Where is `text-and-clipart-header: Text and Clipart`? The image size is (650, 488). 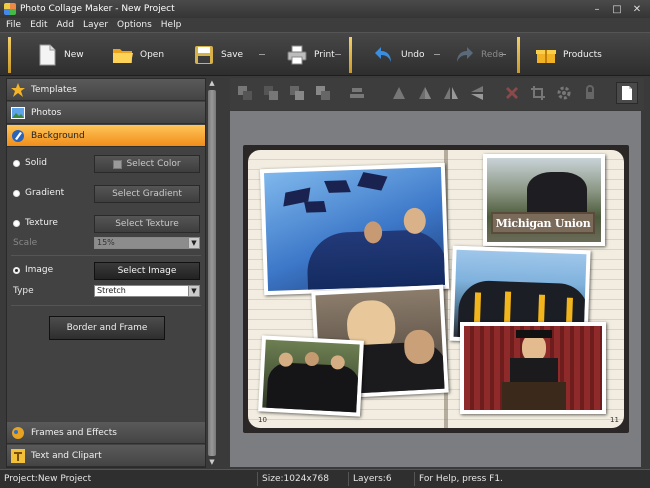
text-and-clipart-header: Text and Clipart is located at coordinates (106, 456).